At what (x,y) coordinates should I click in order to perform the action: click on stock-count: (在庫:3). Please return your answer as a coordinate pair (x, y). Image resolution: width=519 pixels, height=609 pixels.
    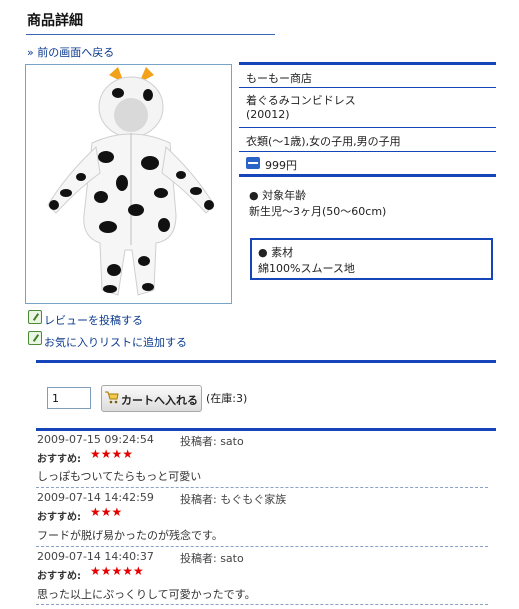
    Looking at the image, I should click on (227, 398).